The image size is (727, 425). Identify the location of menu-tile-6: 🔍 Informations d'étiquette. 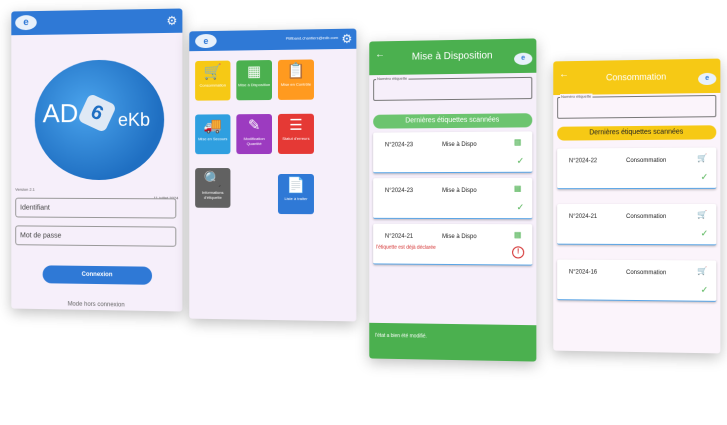
(213, 188).